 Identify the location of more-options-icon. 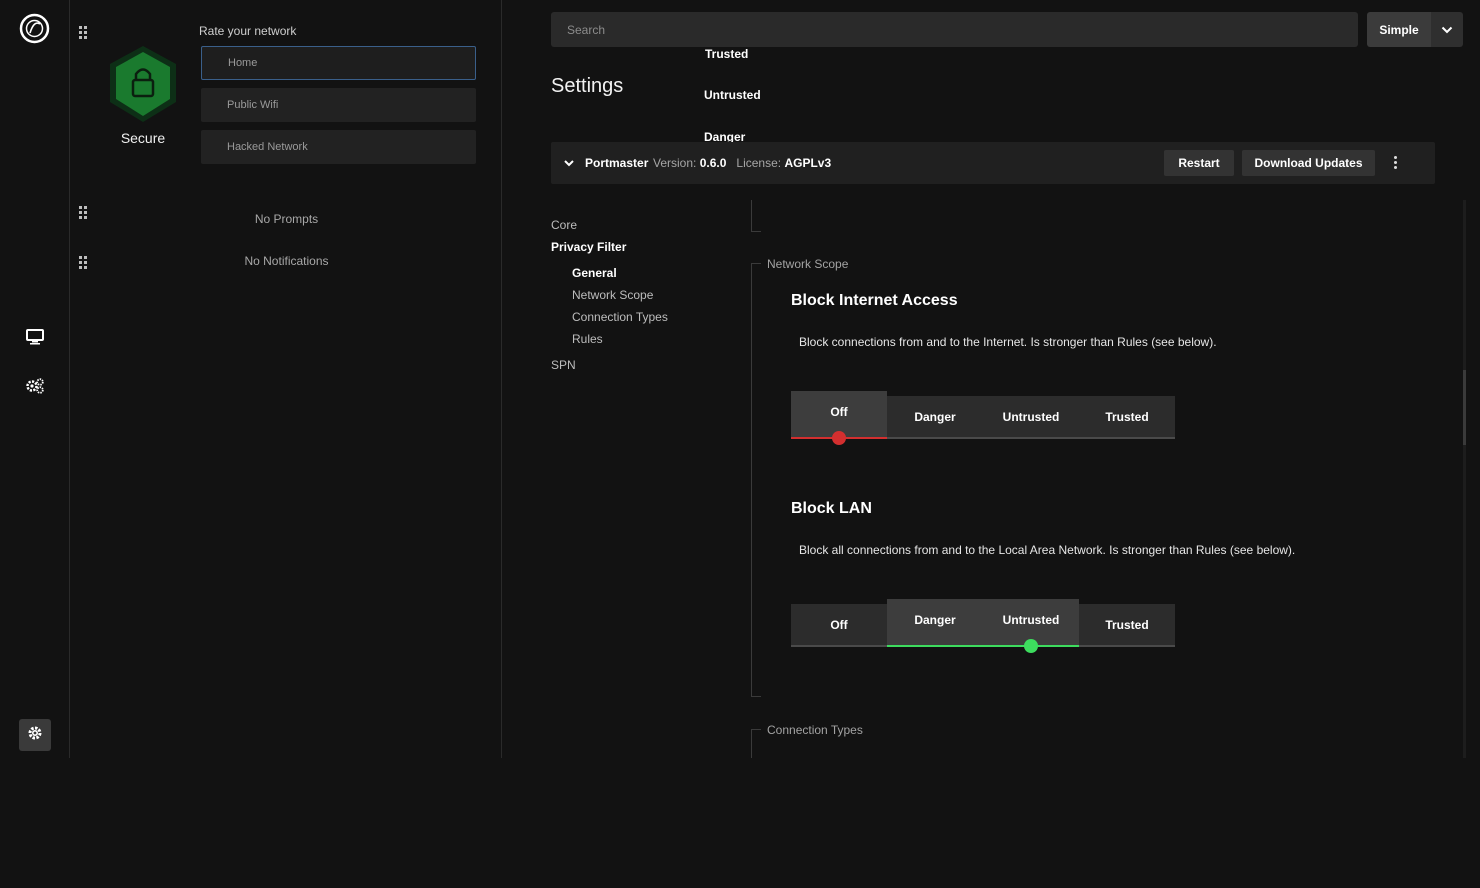
(1395, 163).